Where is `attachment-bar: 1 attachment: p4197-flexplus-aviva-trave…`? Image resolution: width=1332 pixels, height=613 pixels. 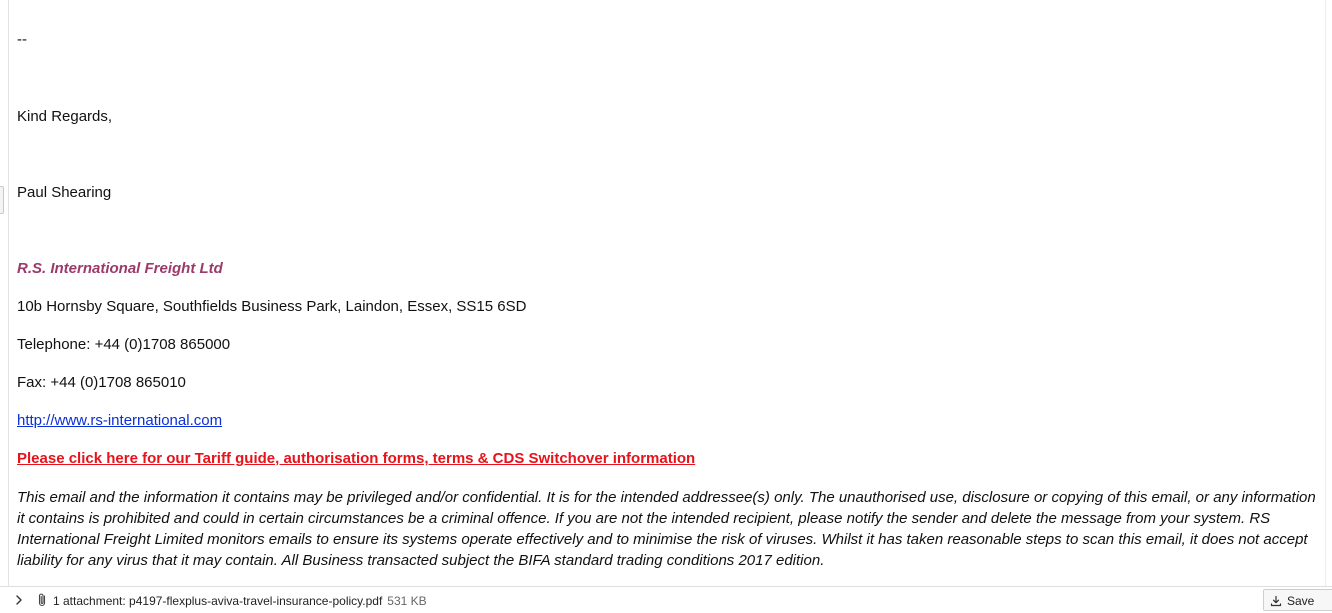
attachment-bar: 1 attachment: p4197-flexplus-aviva-trave… is located at coordinates (666, 599).